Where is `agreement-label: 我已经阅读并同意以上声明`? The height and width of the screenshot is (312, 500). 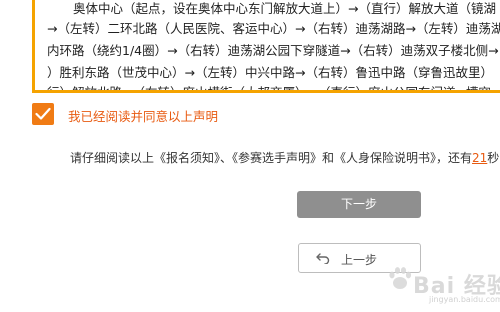
agreement-label: 我已经阅读并同意以上声明 is located at coordinates (143, 115).